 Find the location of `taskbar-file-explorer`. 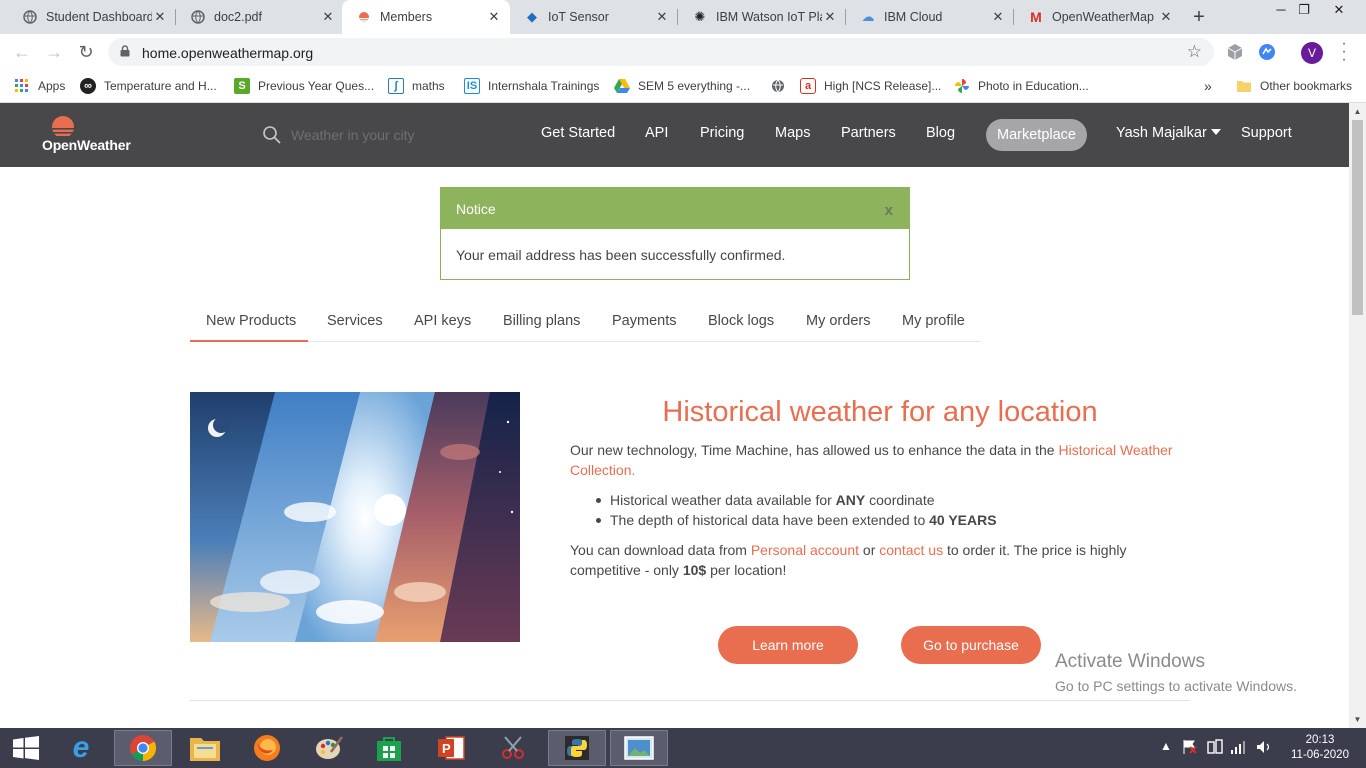

taskbar-file-explorer is located at coordinates (205, 748).